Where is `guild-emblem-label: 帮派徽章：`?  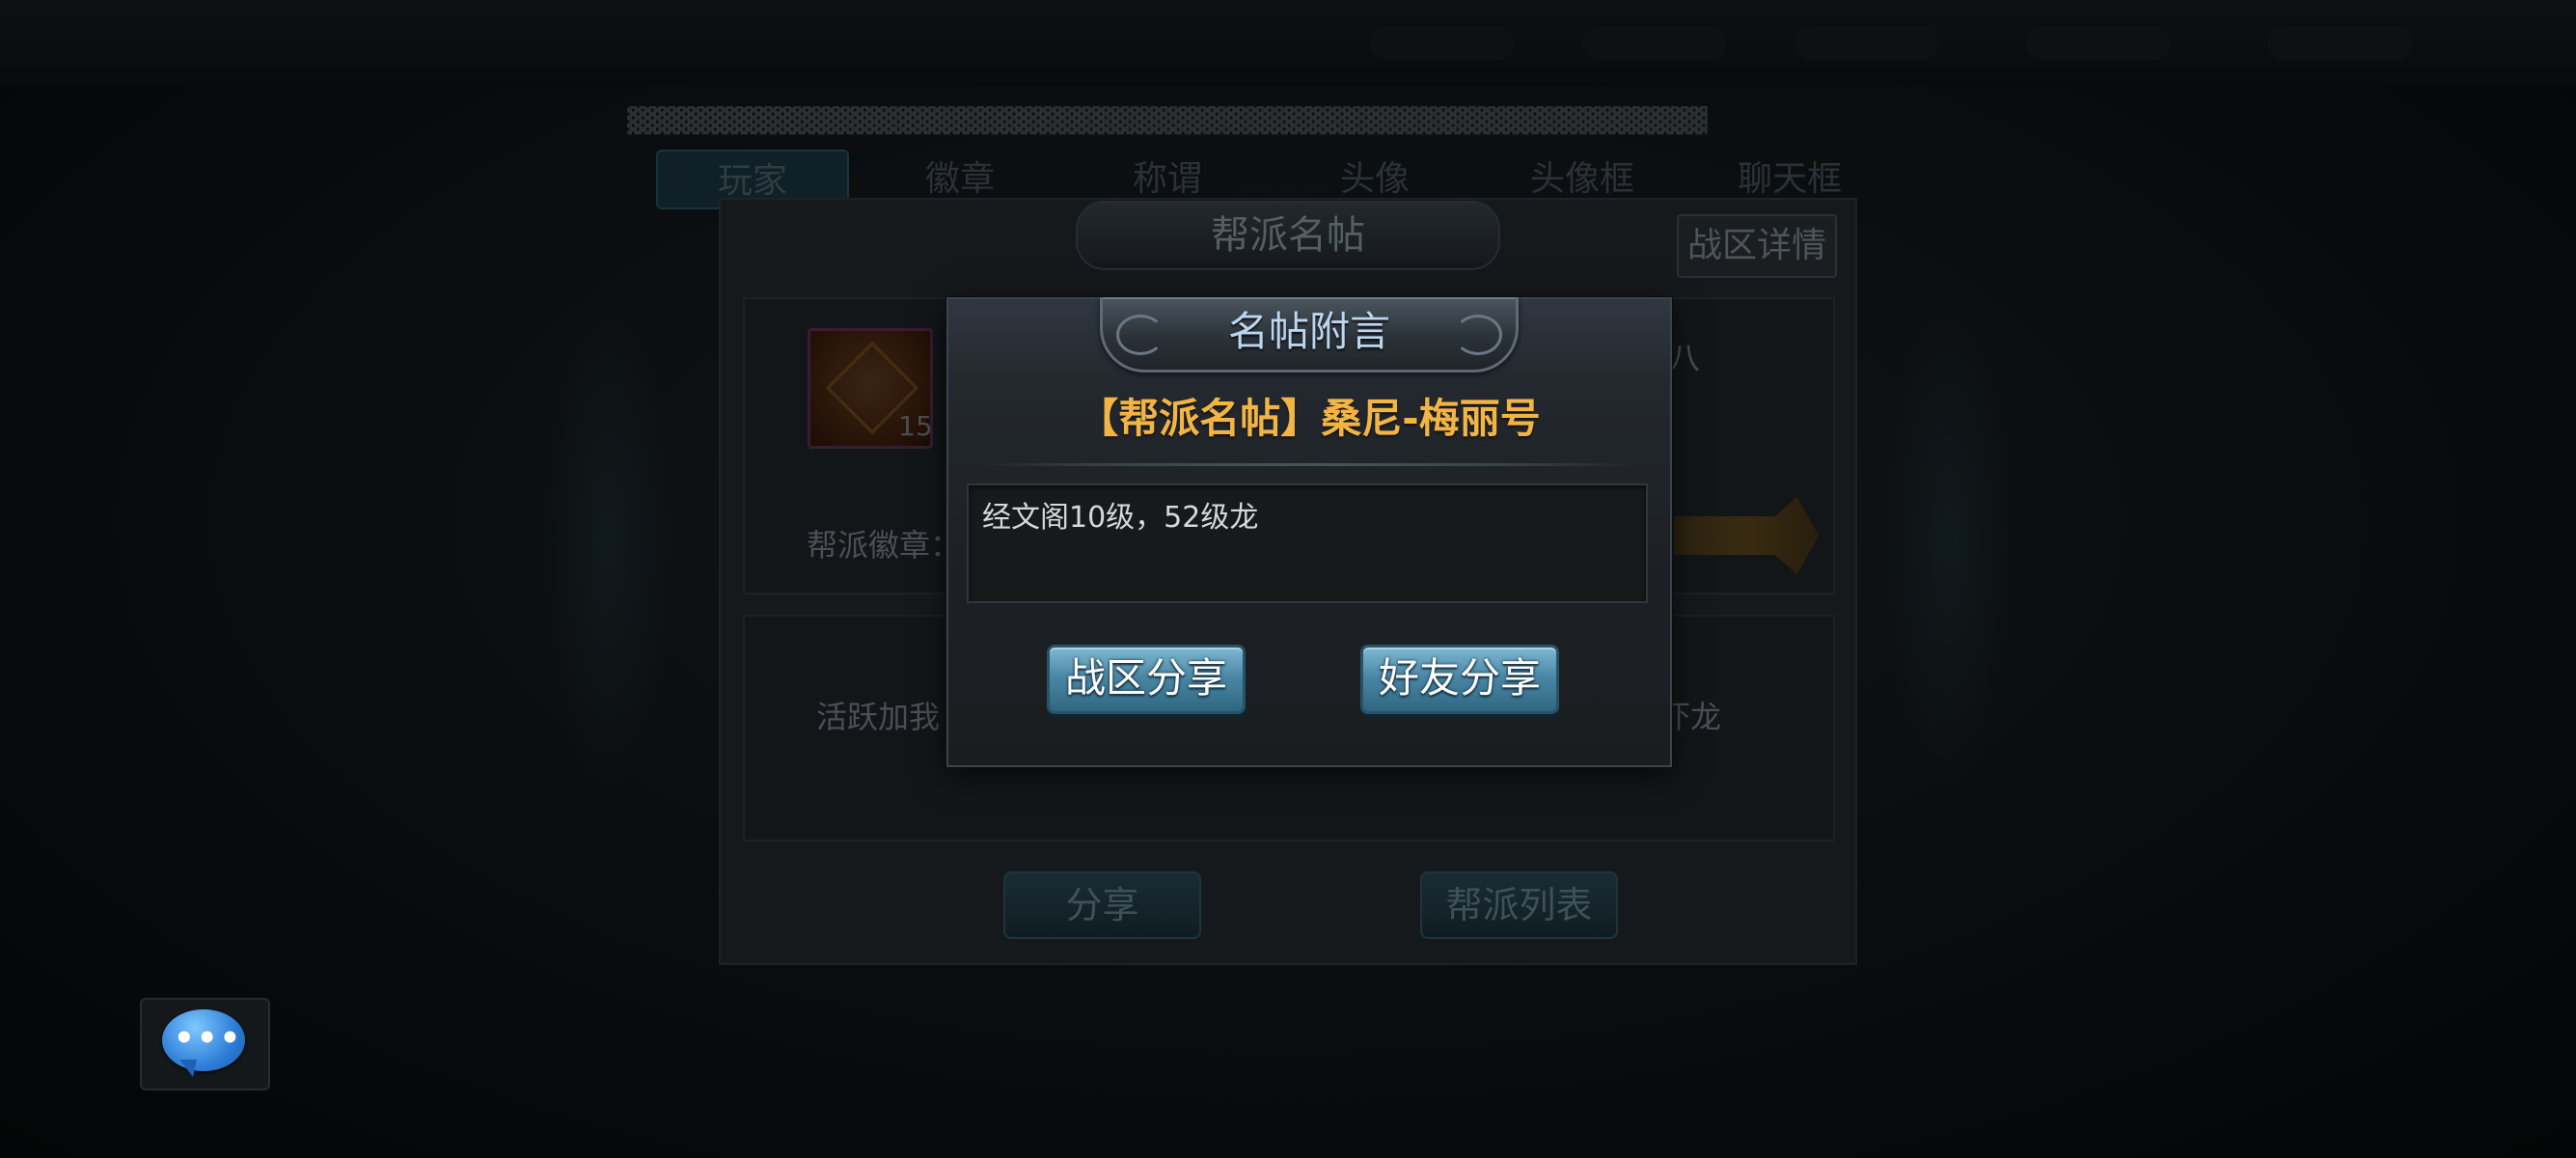
guild-emblem-label: 帮派徽章： is located at coordinates (884, 545).